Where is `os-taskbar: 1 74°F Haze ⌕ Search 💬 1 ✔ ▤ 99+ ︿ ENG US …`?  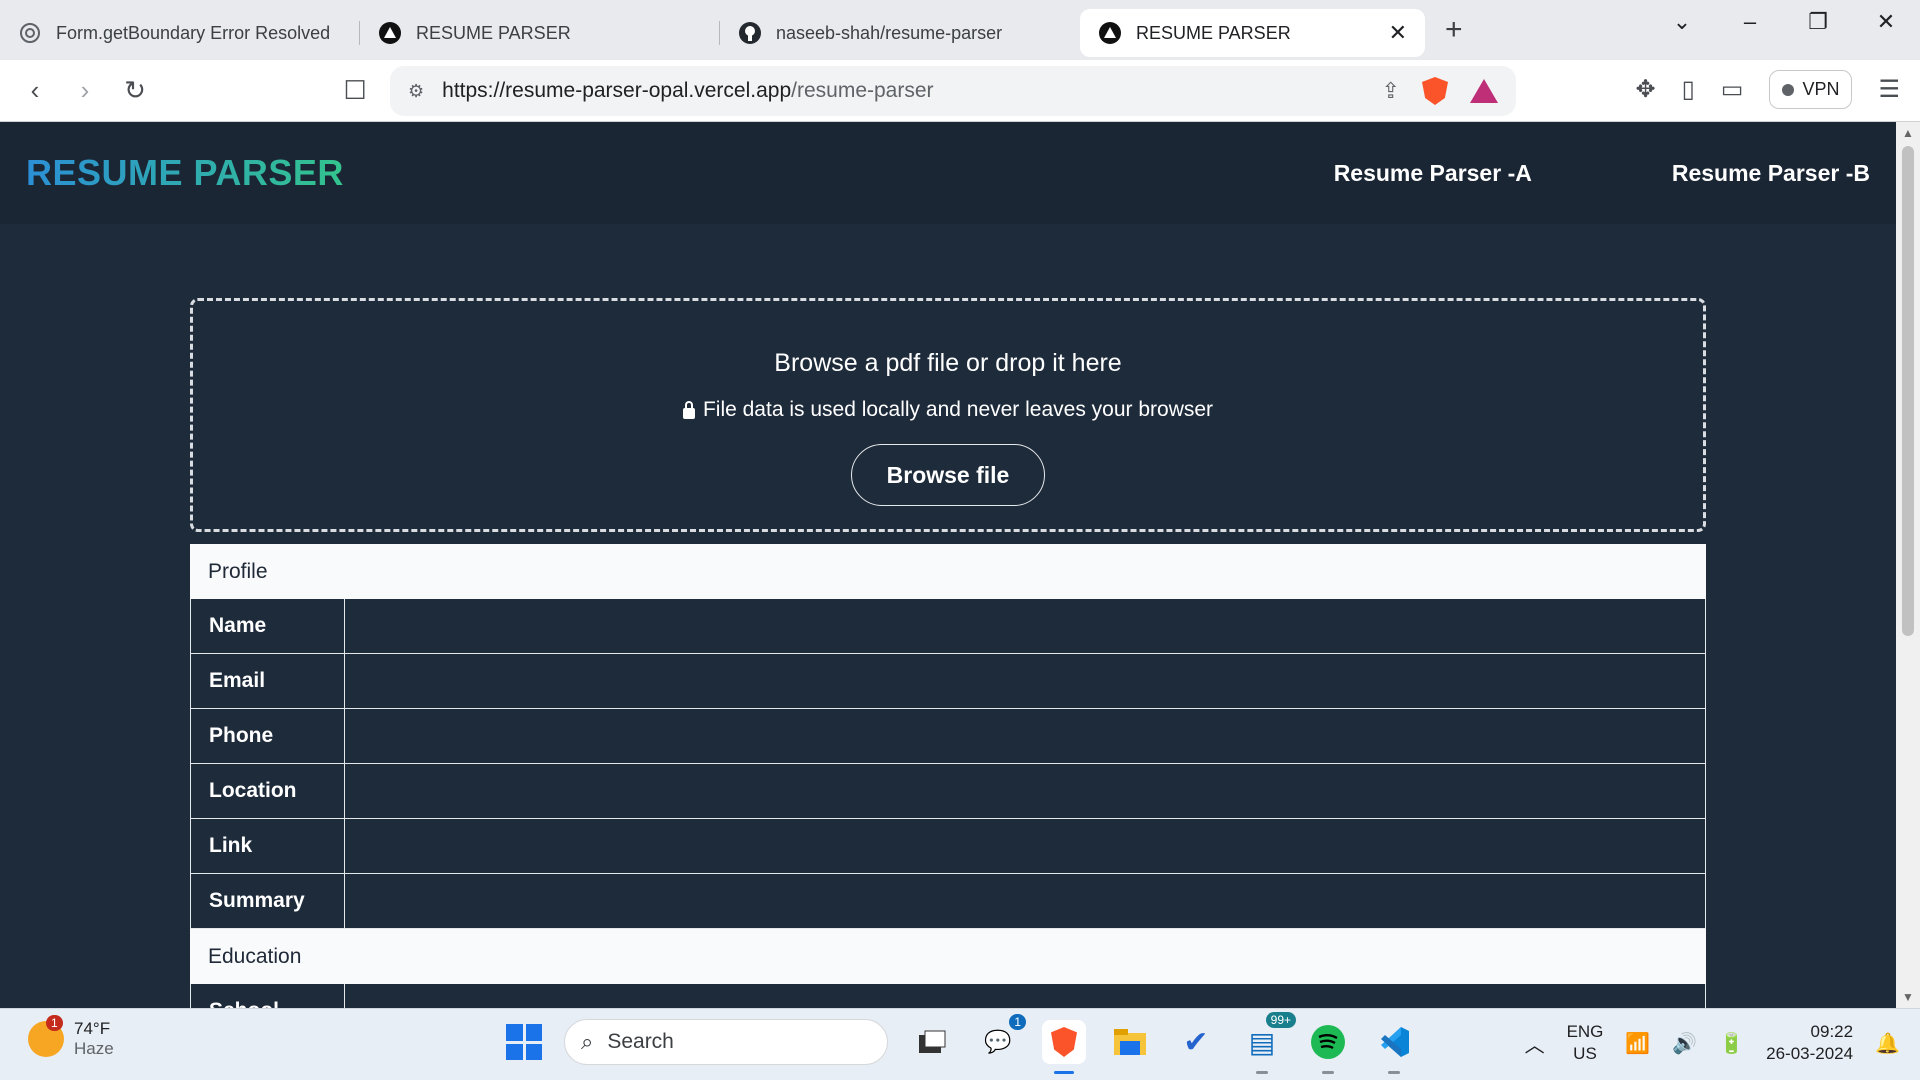 os-taskbar: 1 74°F Haze ⌕ Search 💬 1 ✔ ▤ 99+ ︿ ENG US … is located at coordinates (960, 1044).